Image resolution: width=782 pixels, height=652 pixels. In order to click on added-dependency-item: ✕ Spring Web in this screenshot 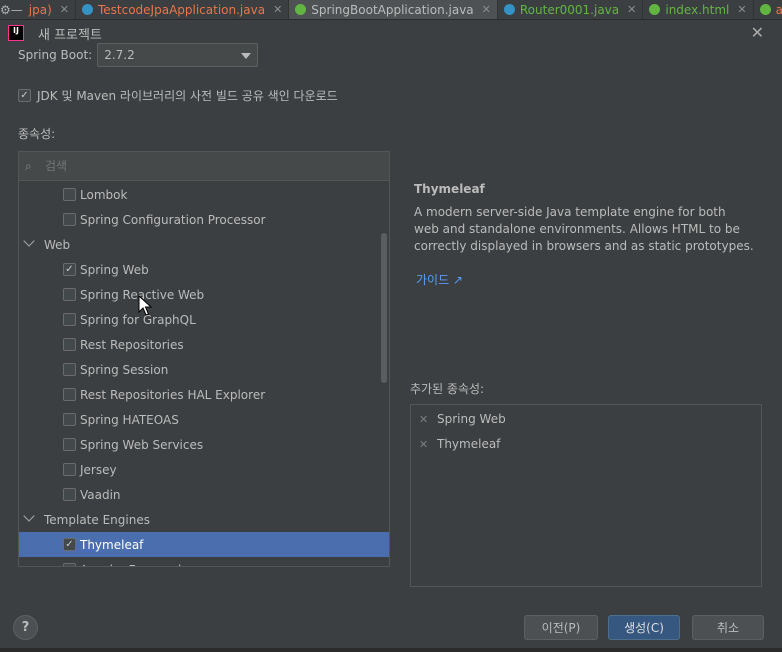, I will do `click(462, 419)`.